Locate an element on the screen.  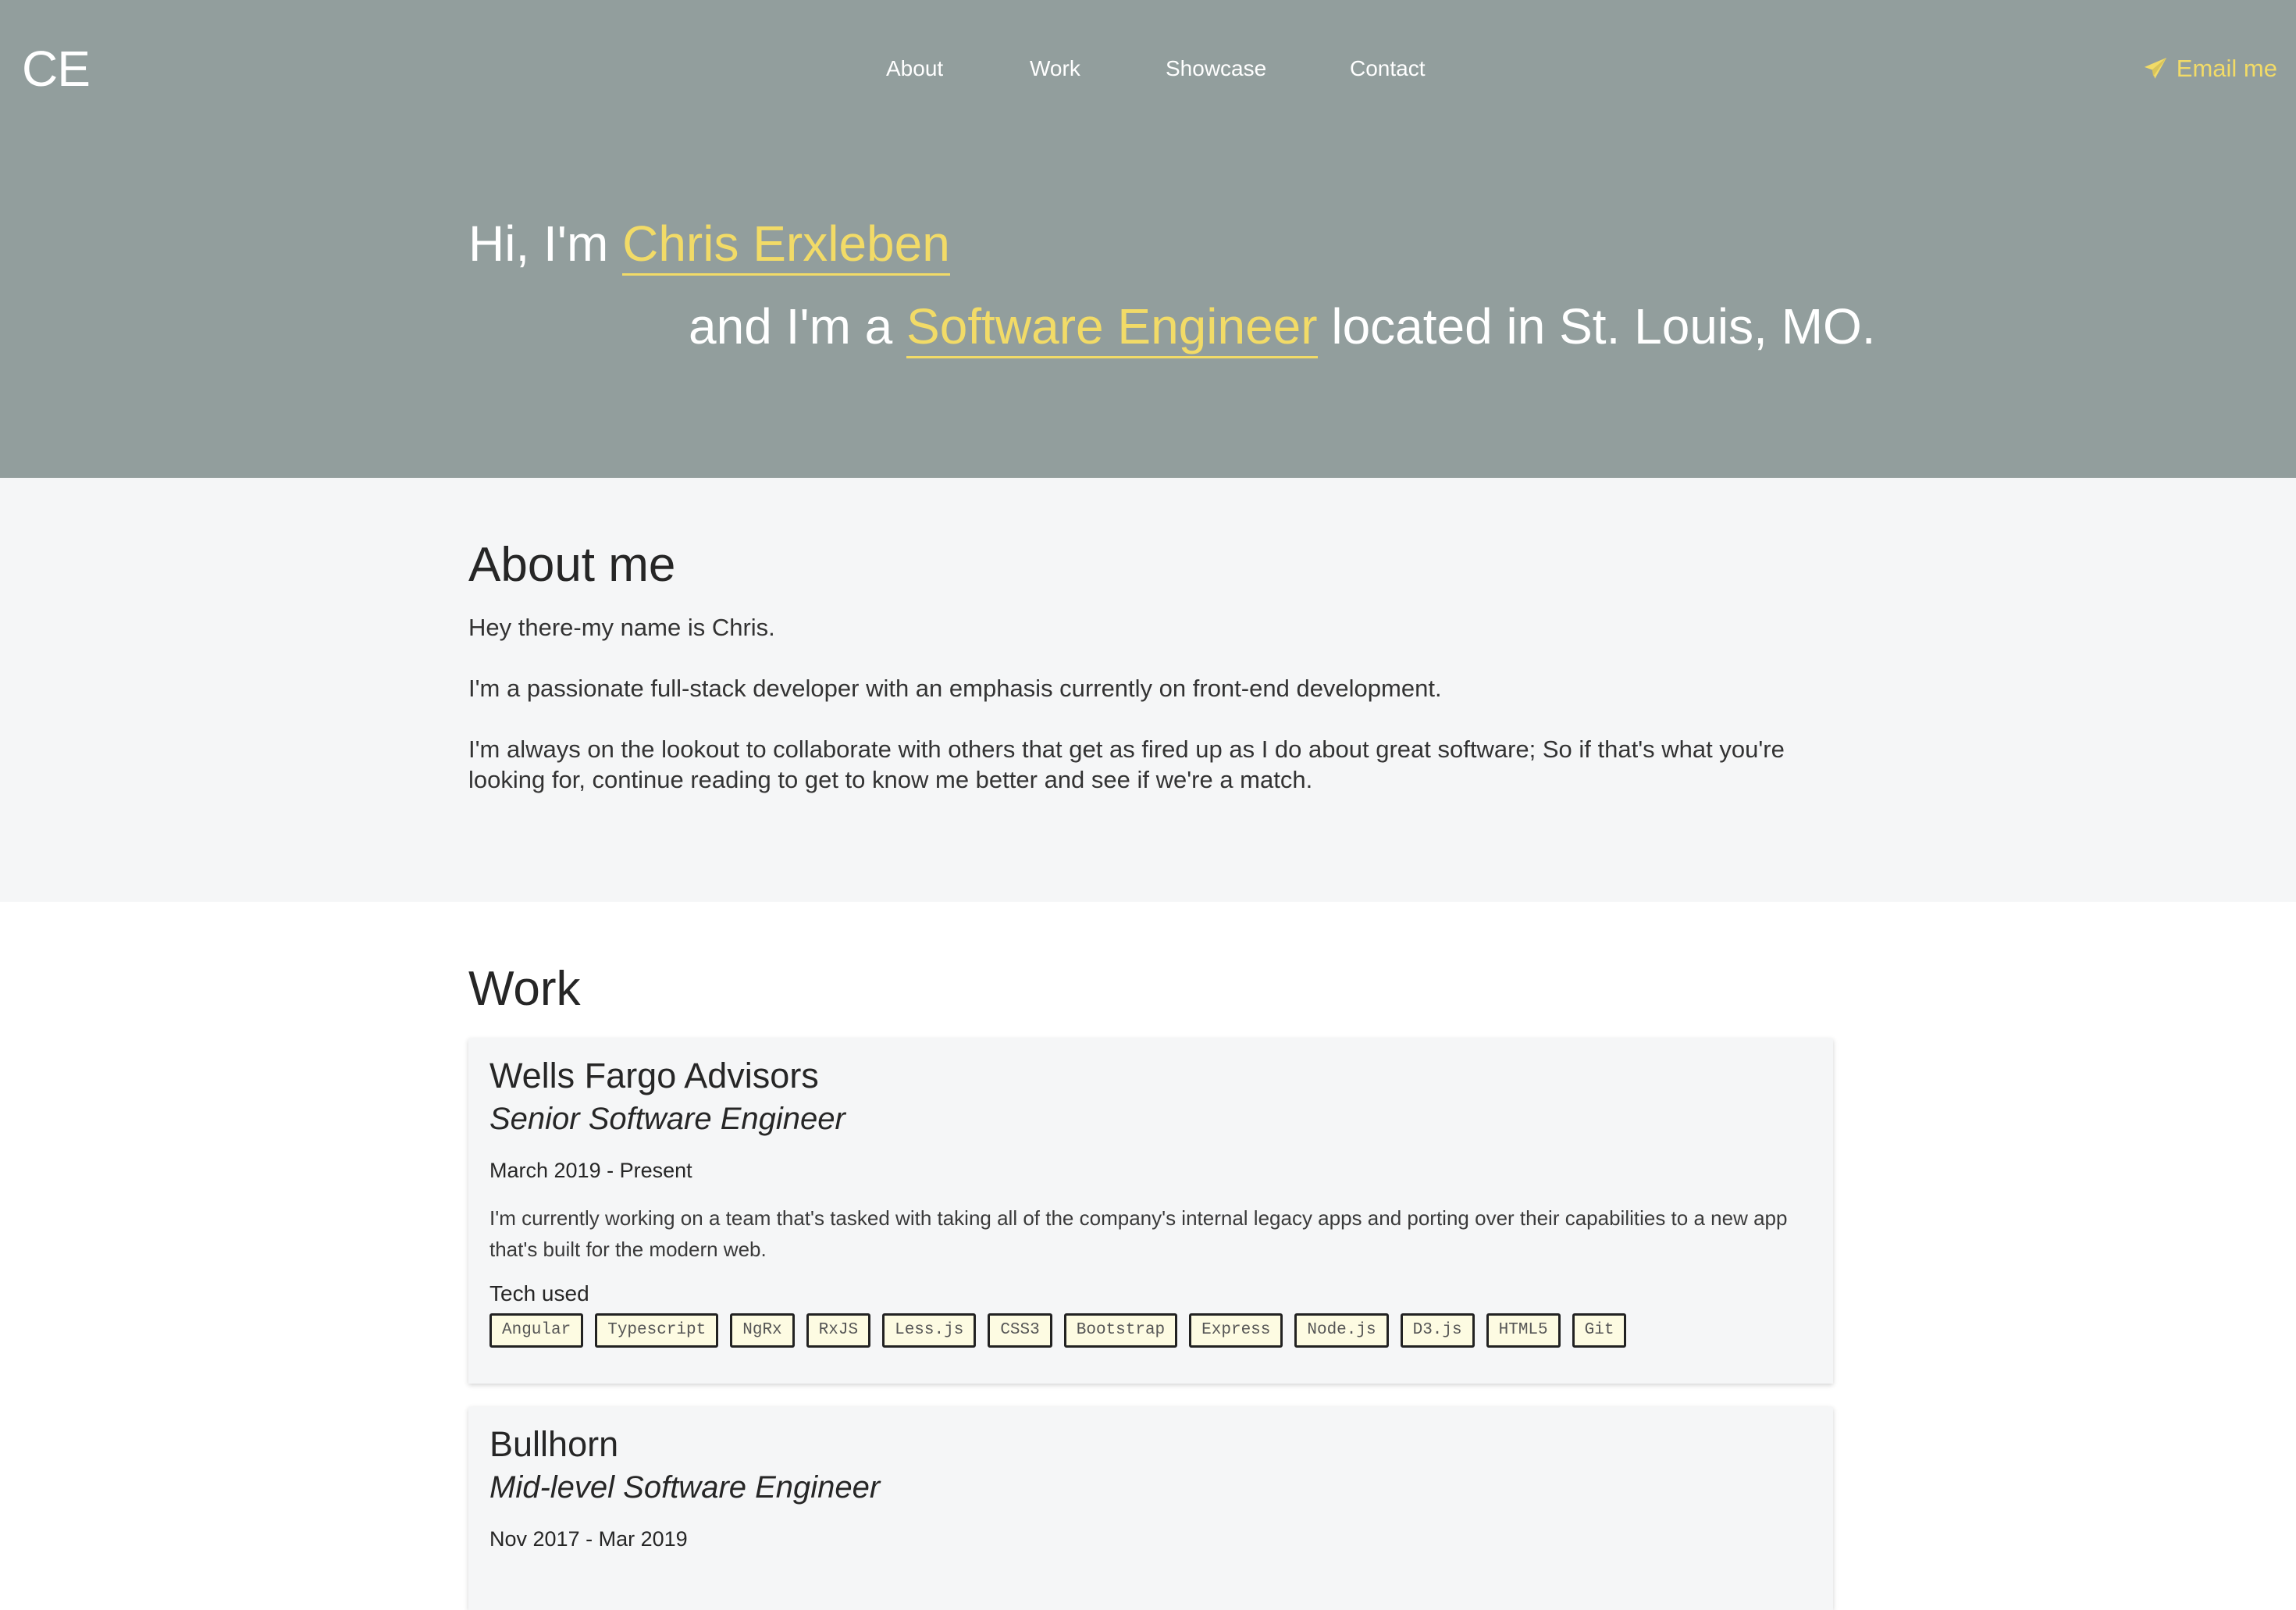
email-me-link: Email me is located at coordinates (2210, 68).